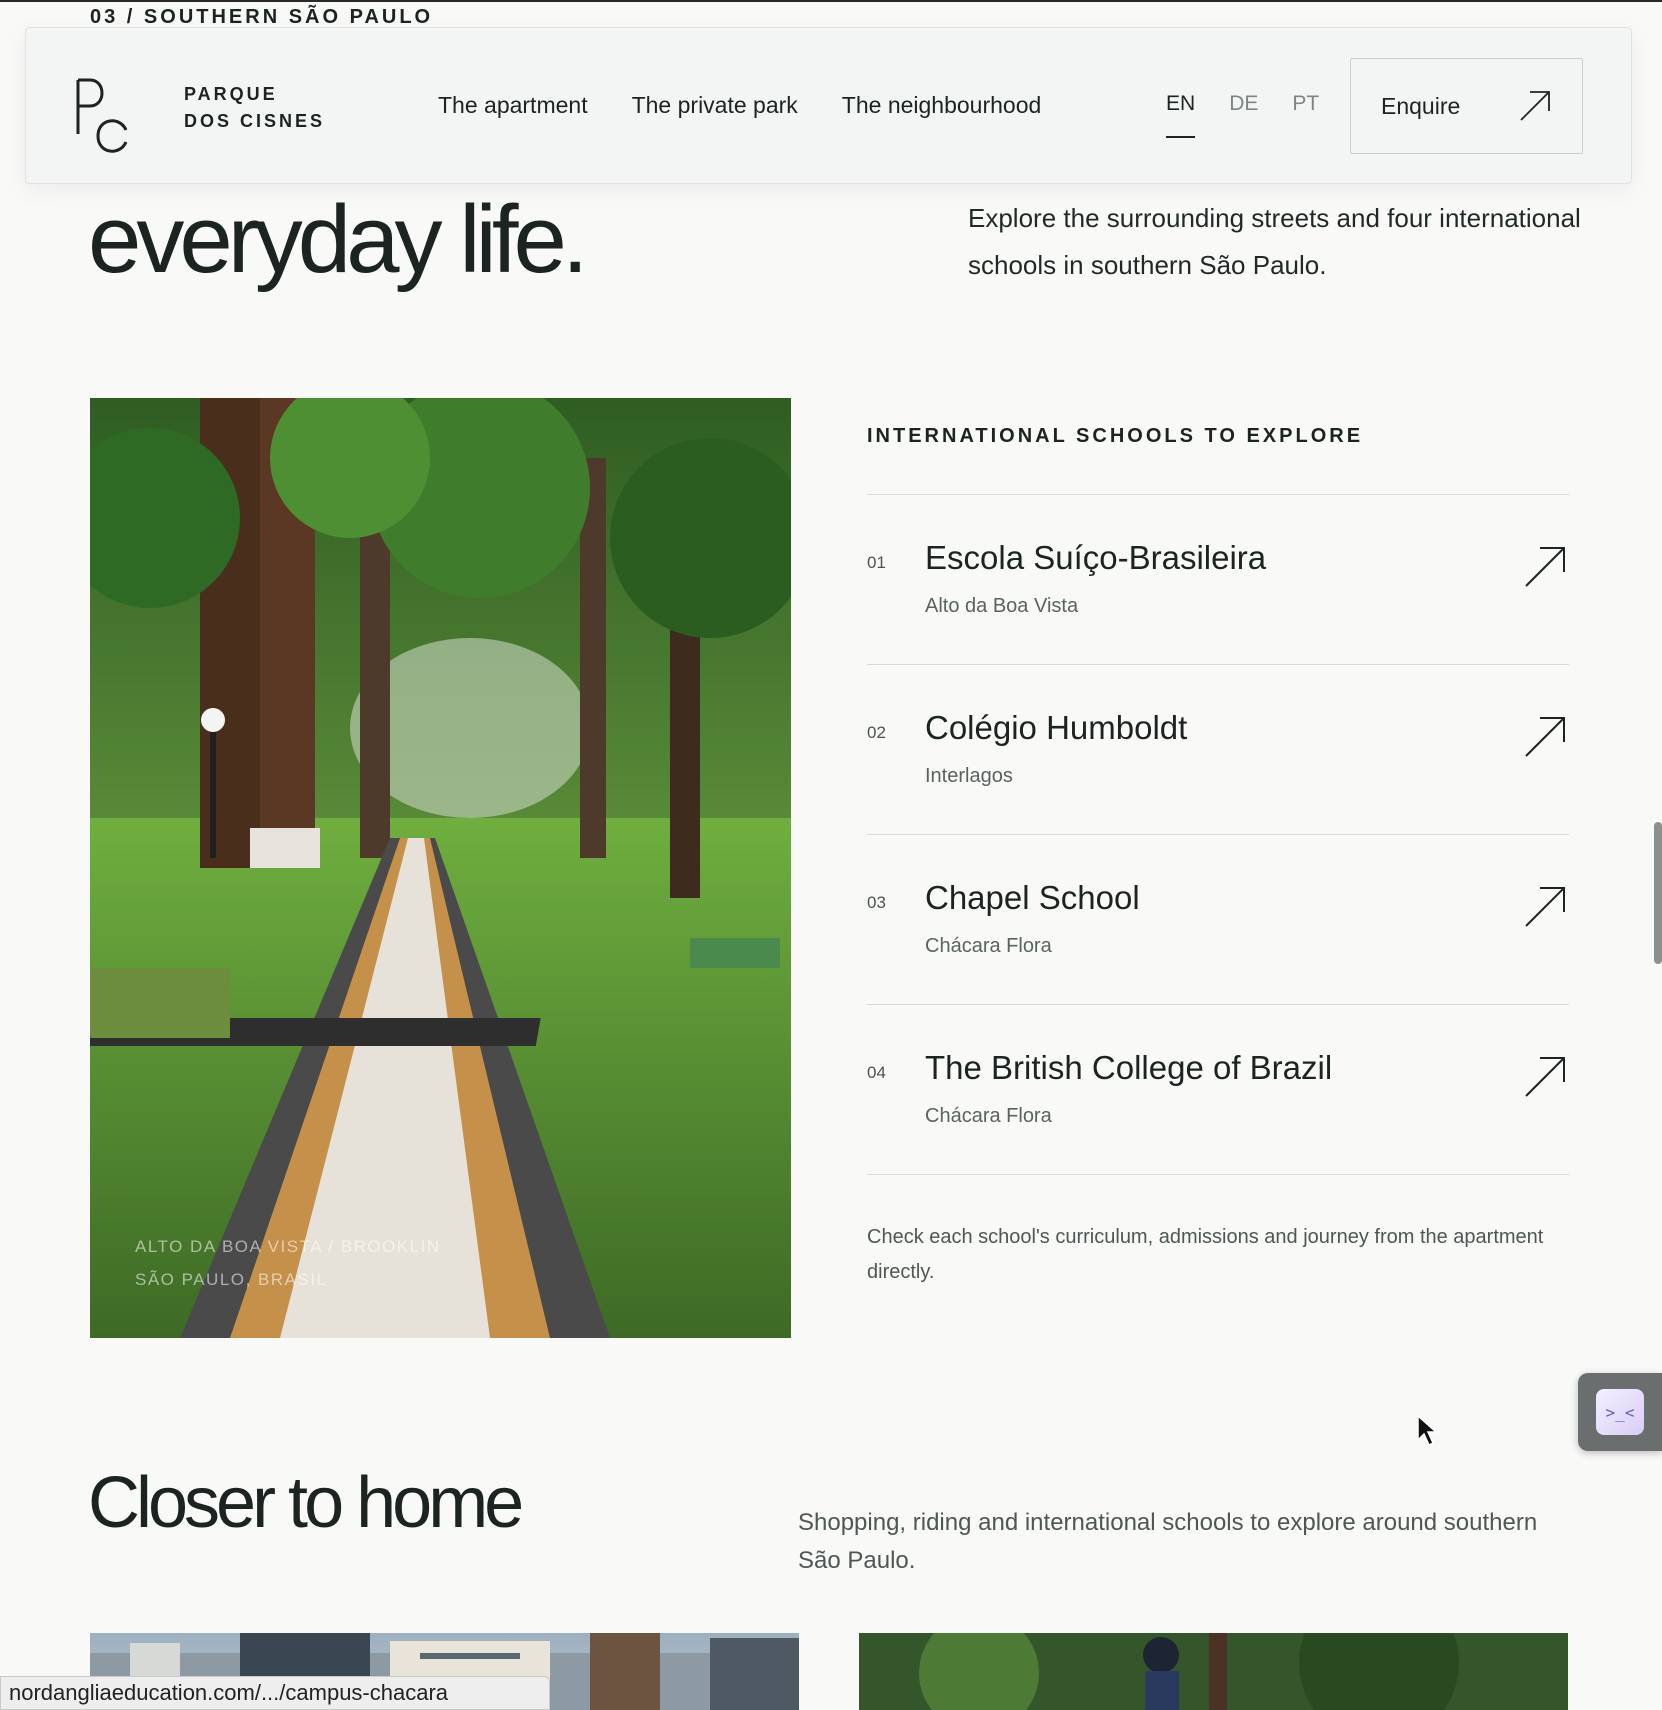  I want to click on school-area: Alto da Boa Vista, so click(1002, 606).